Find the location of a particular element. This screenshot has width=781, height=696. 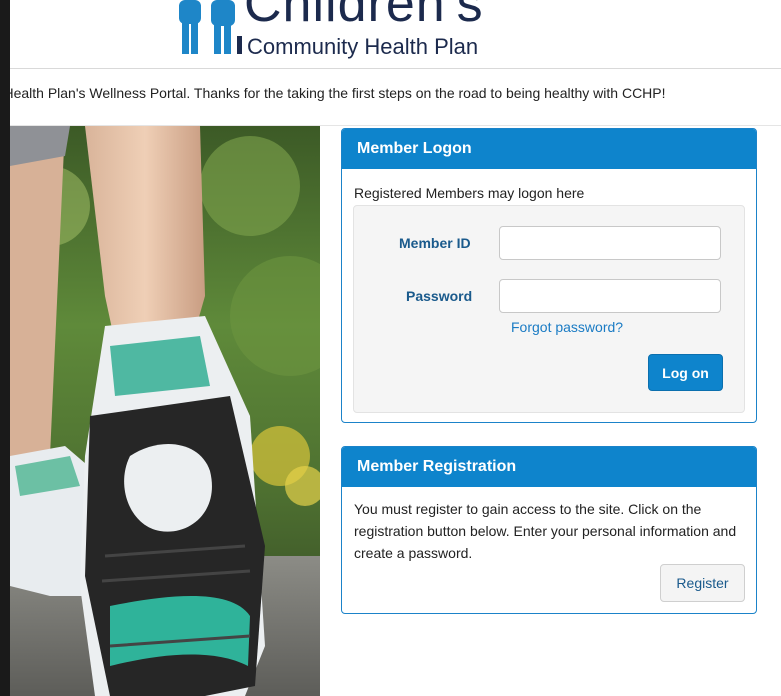

member-registration-title: Member Registration is located at coordinates (549, 467).